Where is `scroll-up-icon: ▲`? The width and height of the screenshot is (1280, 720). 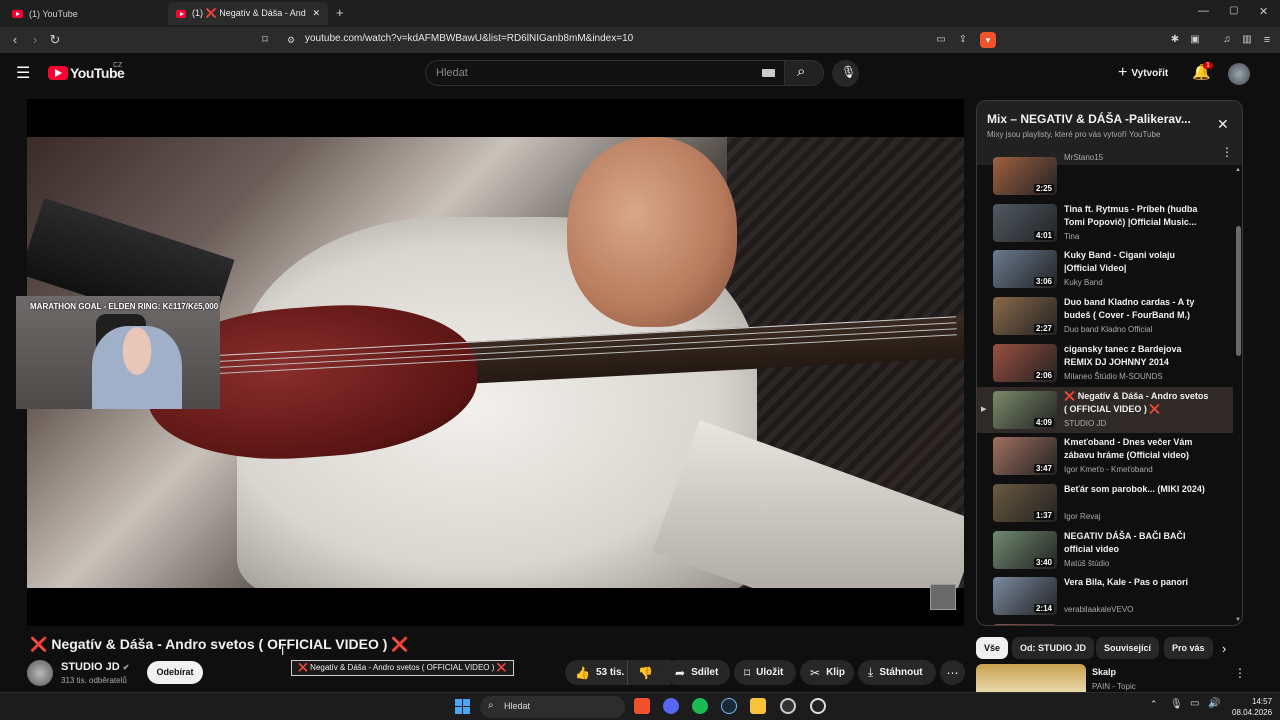 scroll-up-icon: ▲ is located at coordinates (1238, 170).